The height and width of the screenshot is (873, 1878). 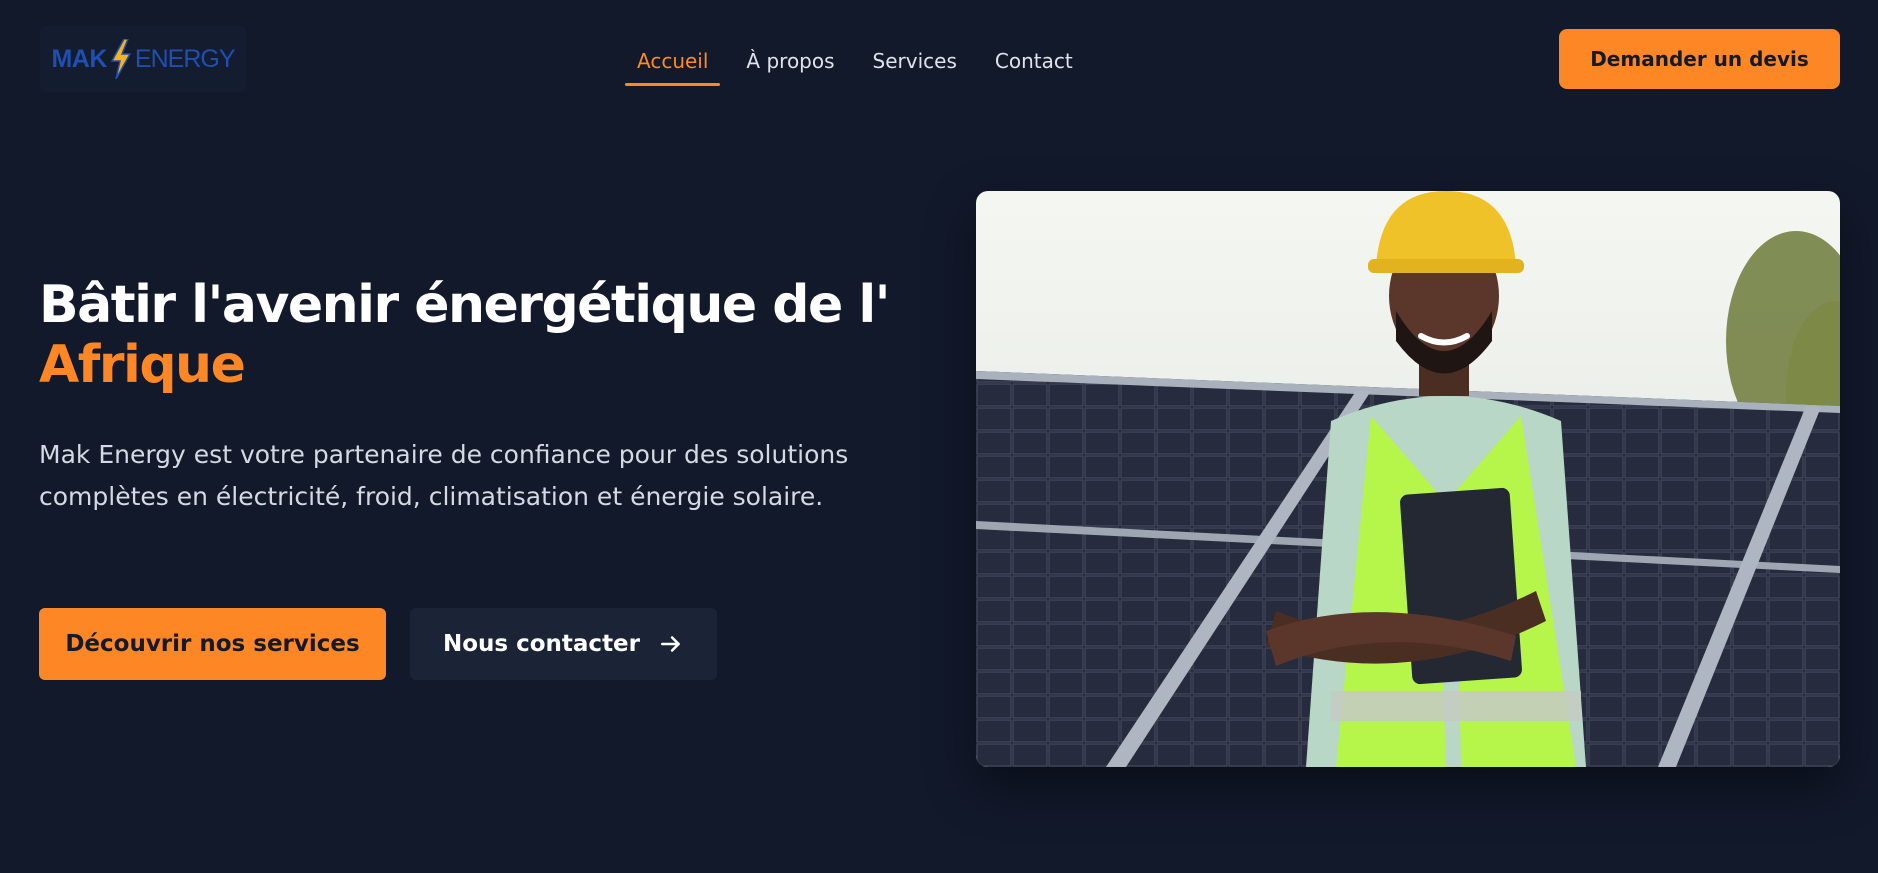 What do you see at coordinates (79, 58) in the screenshot?
I see `logo-text-mak: MAK` at bounding box center [79, 58].